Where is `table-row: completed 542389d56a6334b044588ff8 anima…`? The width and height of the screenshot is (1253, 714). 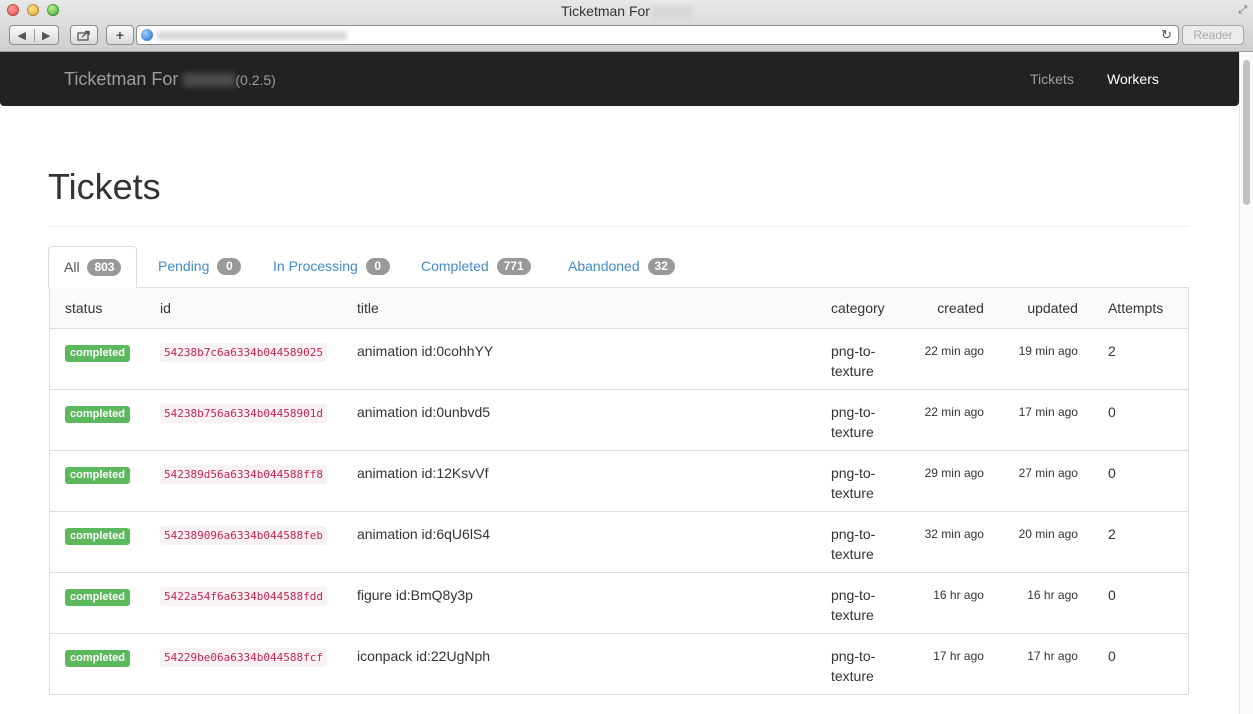
table-row: completed 542389d56a6334b044588ff8 anima… is located at coordinates (619, 481).